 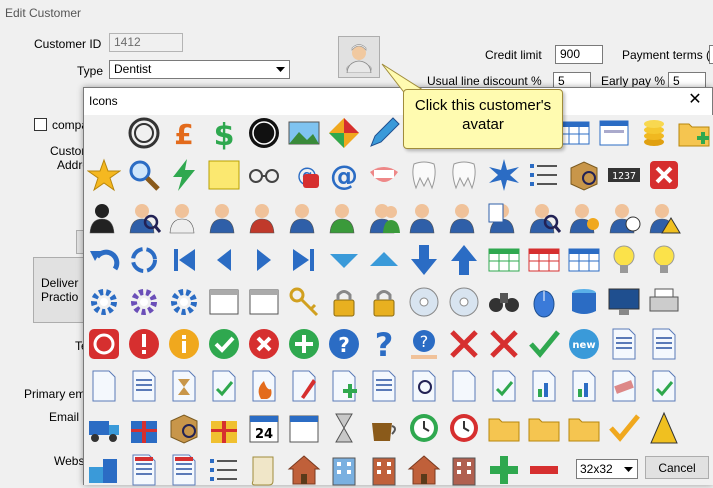 What do you see at coordinates (544, 428) in the screenshot?
I see `folder-open-icon` at bounding box center [544, 428].